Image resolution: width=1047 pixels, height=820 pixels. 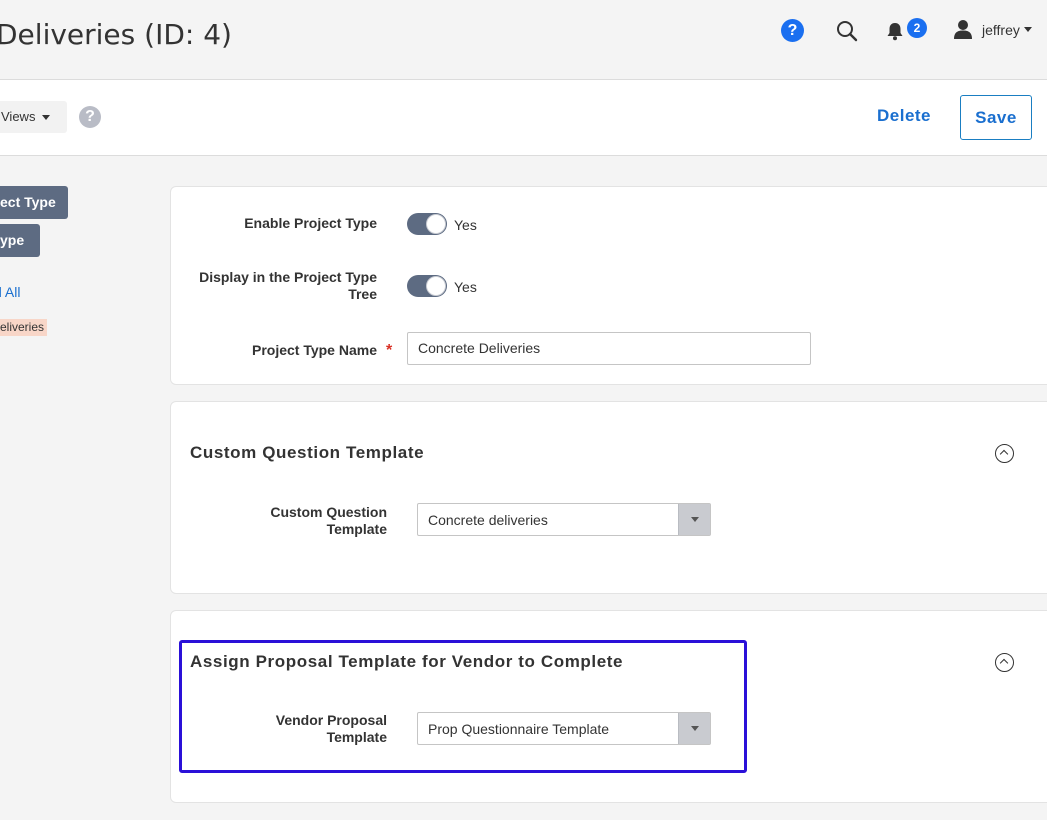 What do you see at coordinates (609, 348) in the screenshot?
I see `project-type-name-input: Concrete Deliveries` at bounding box center [609, 348].